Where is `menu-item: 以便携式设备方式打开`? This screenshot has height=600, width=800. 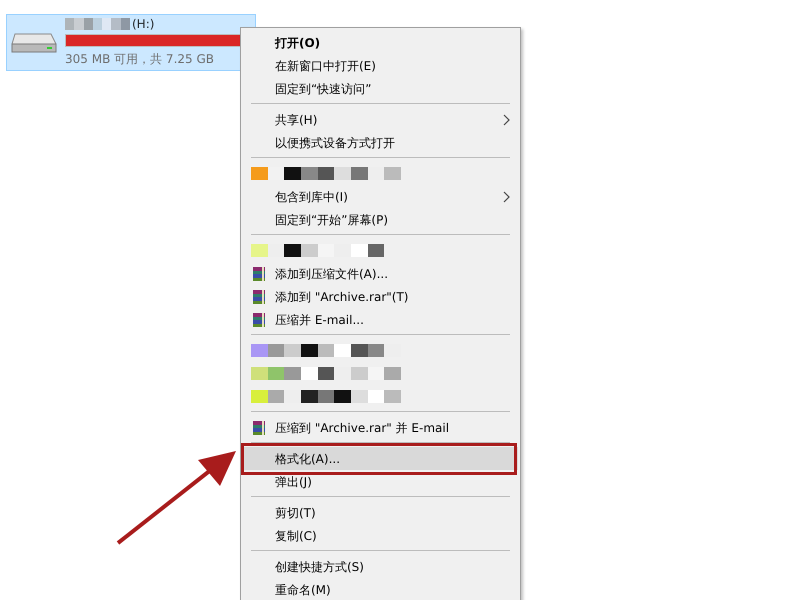 menu-item: 以便携式设备方式打开 is located at coordinates (380, 142).